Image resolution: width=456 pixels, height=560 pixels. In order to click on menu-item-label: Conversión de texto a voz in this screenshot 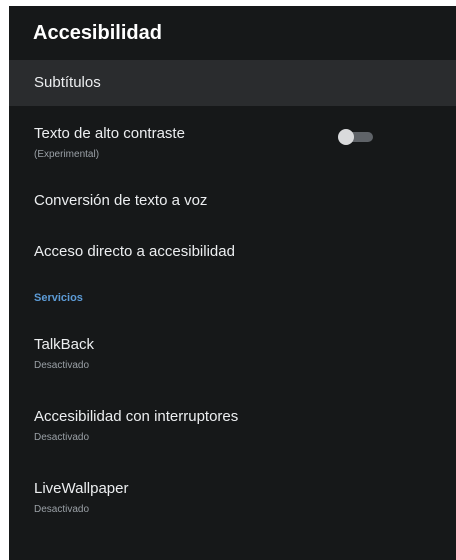, I will do `click(121, 200)`.